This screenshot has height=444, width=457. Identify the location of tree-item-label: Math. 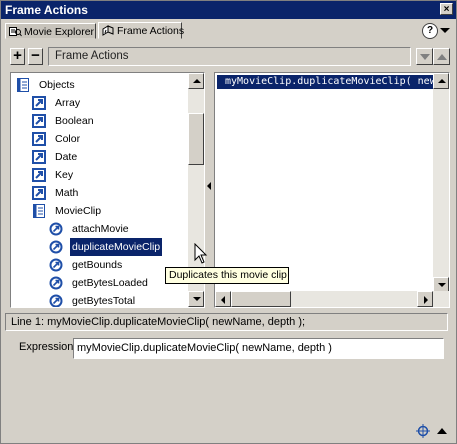
(67, 193).